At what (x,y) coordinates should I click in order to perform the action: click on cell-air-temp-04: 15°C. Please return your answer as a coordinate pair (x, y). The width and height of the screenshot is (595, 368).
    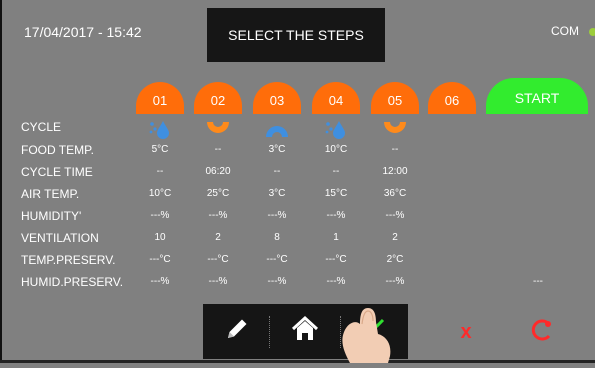
    Looking at the image, I should click on (336, 193).